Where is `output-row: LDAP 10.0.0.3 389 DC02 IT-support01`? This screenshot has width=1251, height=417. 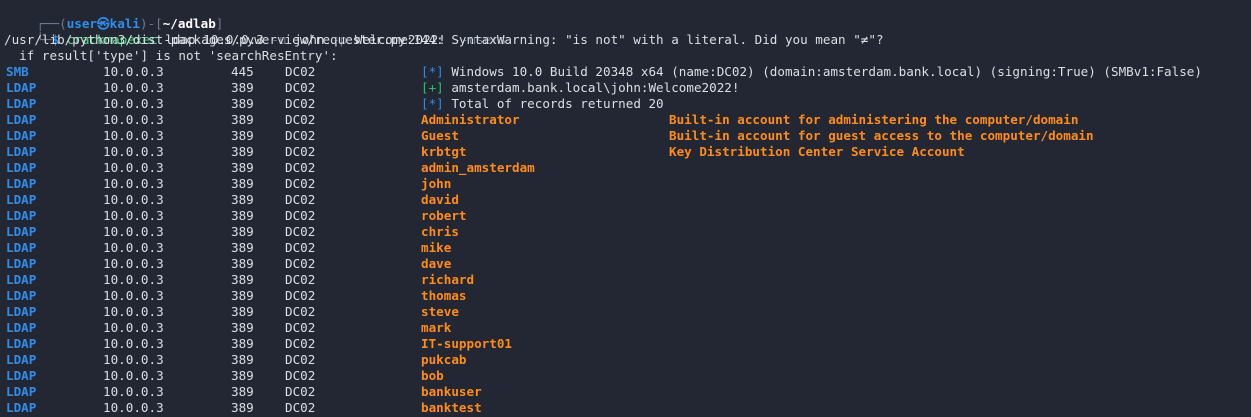
output-row: LDAP 10.0.0.3 389 DC02 IT-support01 is located at coordinates (625, 344).